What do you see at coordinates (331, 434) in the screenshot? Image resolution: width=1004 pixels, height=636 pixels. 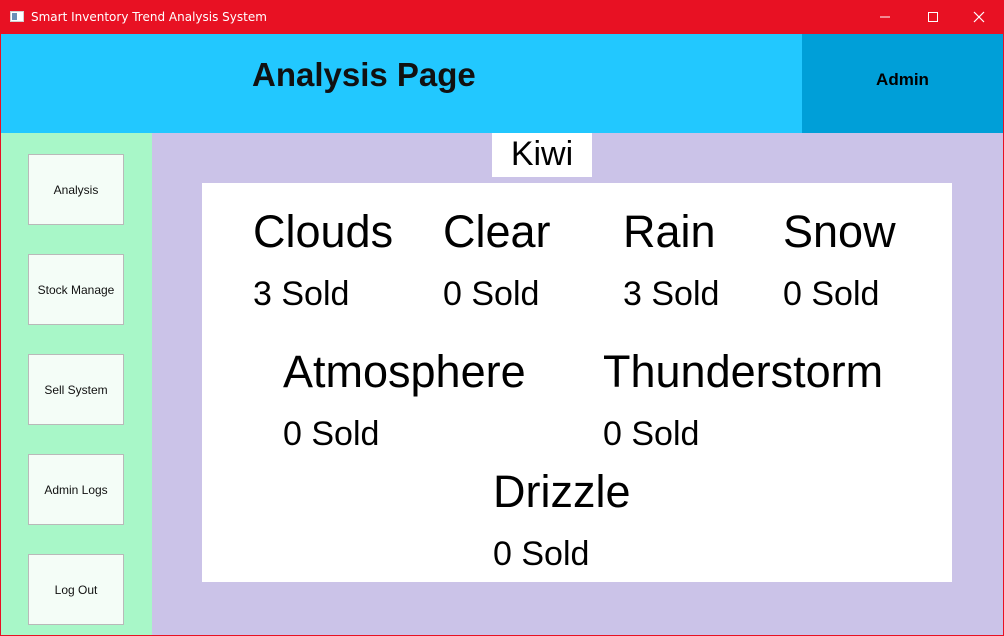 I see `weather-sold-atmosphere: 0 Sold` at bounding box center [331, 434].